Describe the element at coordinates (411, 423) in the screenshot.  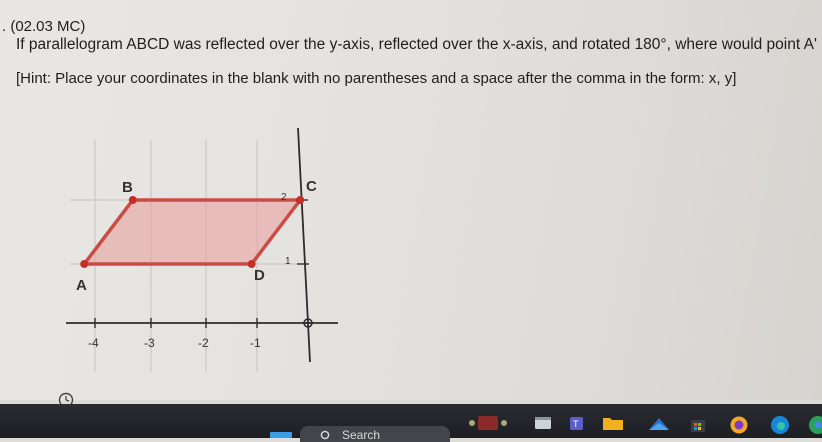
I see `taskbar: Search T` at that location.